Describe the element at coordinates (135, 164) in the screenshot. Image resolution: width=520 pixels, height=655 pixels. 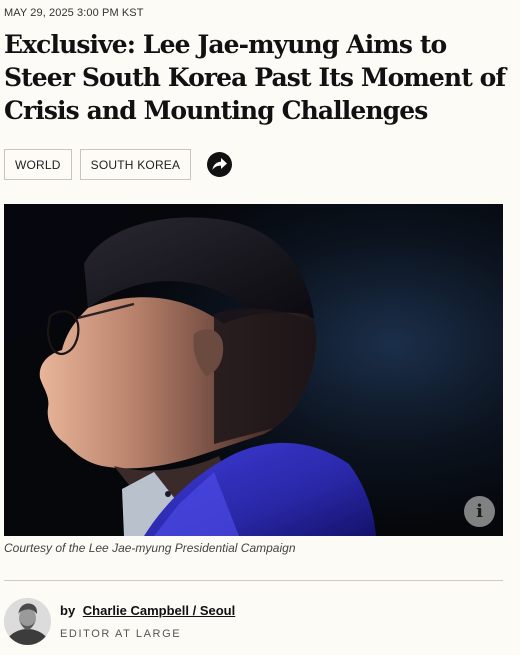
I see `tag-south-korea: SOUTH KOREA` at that location.